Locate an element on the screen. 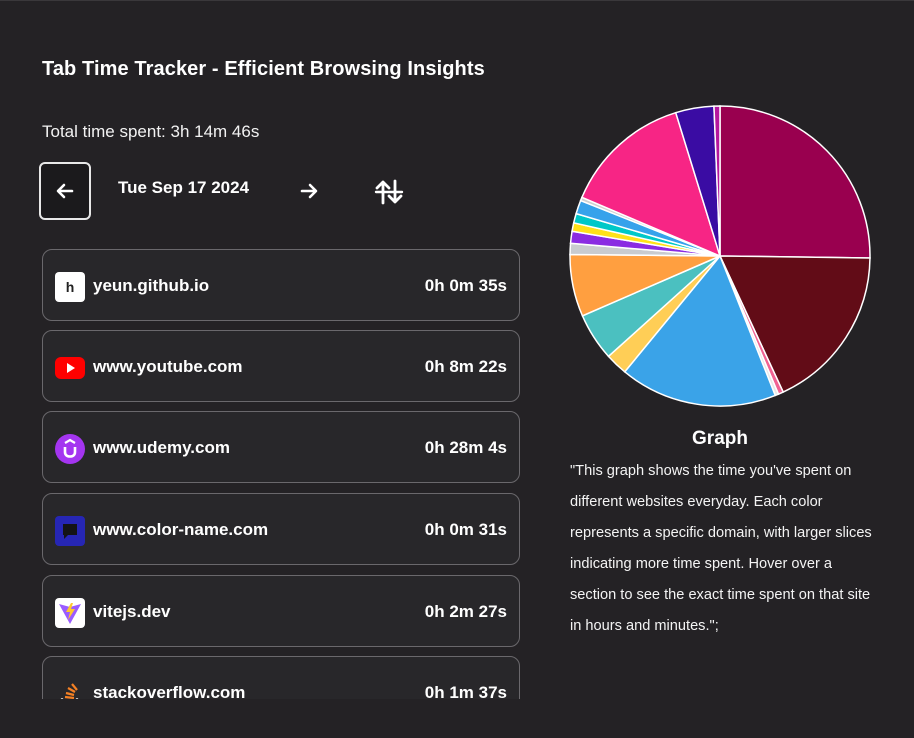  site-domain: stackoverflow.com is located at coordinates (169, 691).